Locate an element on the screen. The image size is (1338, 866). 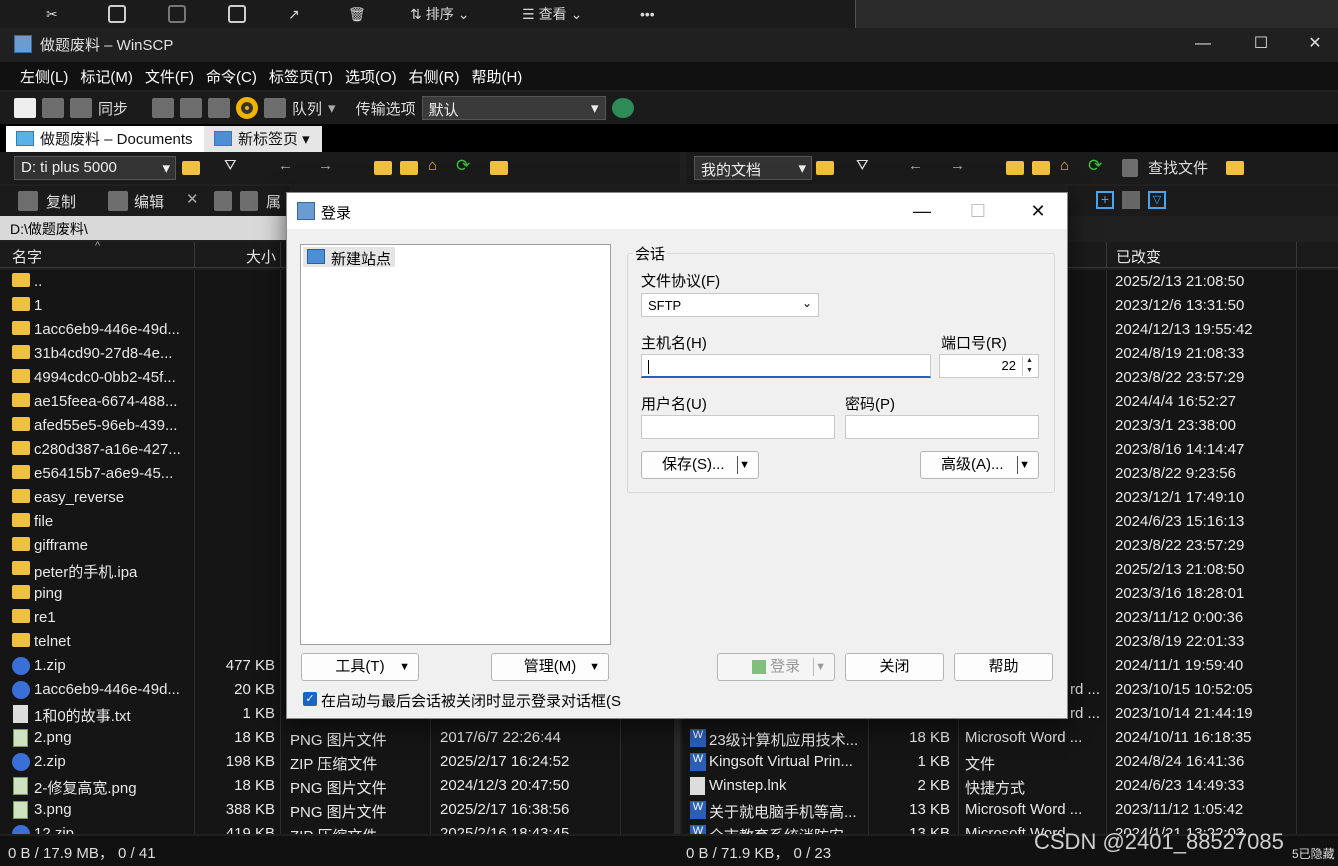
find-files-label: 查找文件 is located at coordinates (1178, 167).